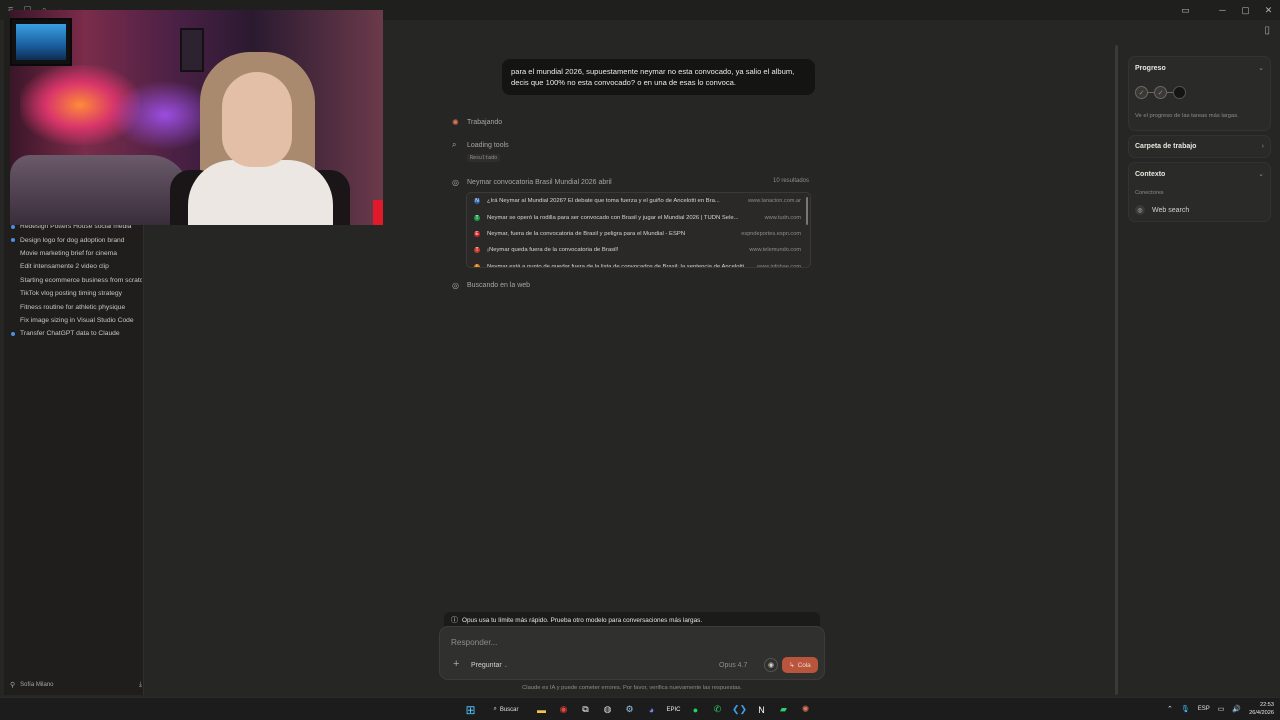 This screenshot has width=1280, height=720. What do you see at coordinates (1199, 146) in the screenshot?
I see `folder-card: Carpeta de trabajo ›` at bounding box center [1199, 146].